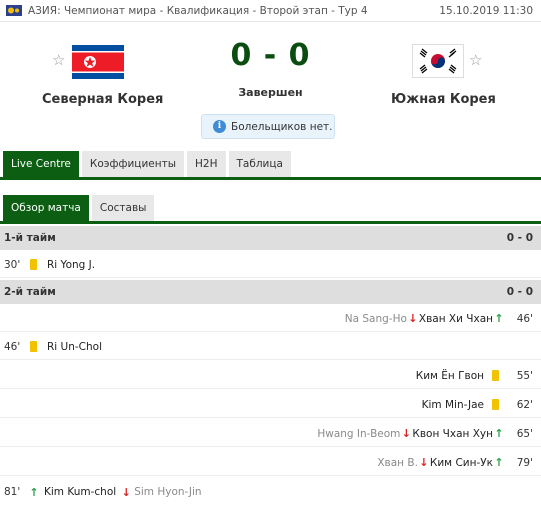 The width and height of the screenshot is (541, 505). I want to click on event-minute: 79', so click(524, 462).